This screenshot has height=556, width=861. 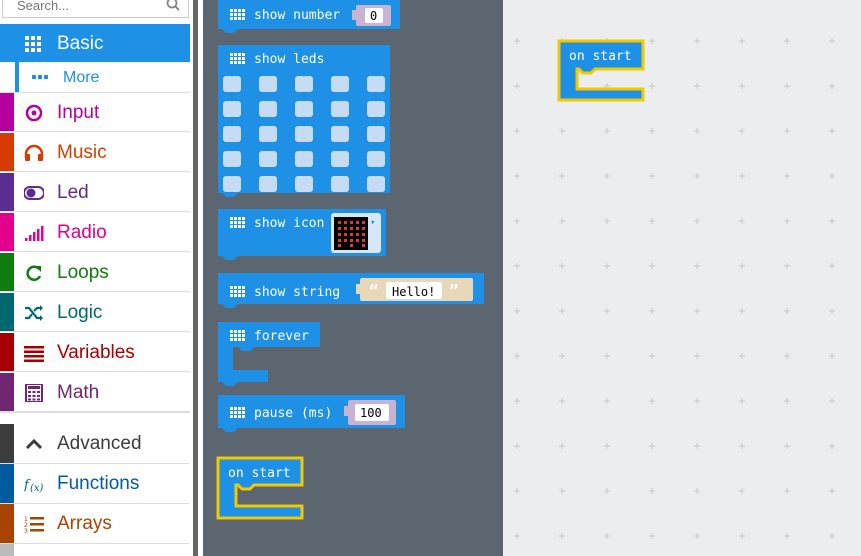 I want to click on category-label: Arrays, so click(x=84, y=523).